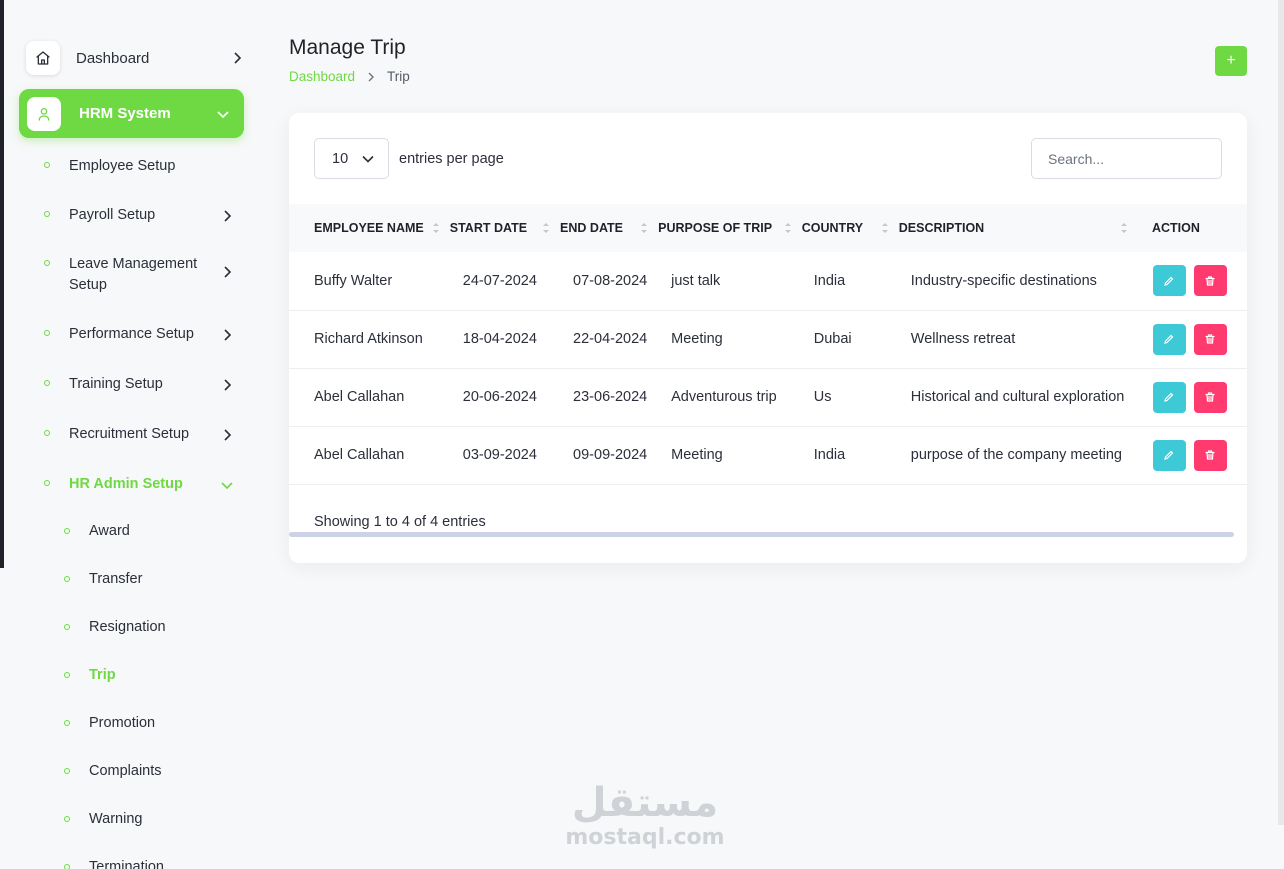 The height and width of the screenshot is (869, 1284). I want to click on column-header-end-date: End Date, so click(609, 228).